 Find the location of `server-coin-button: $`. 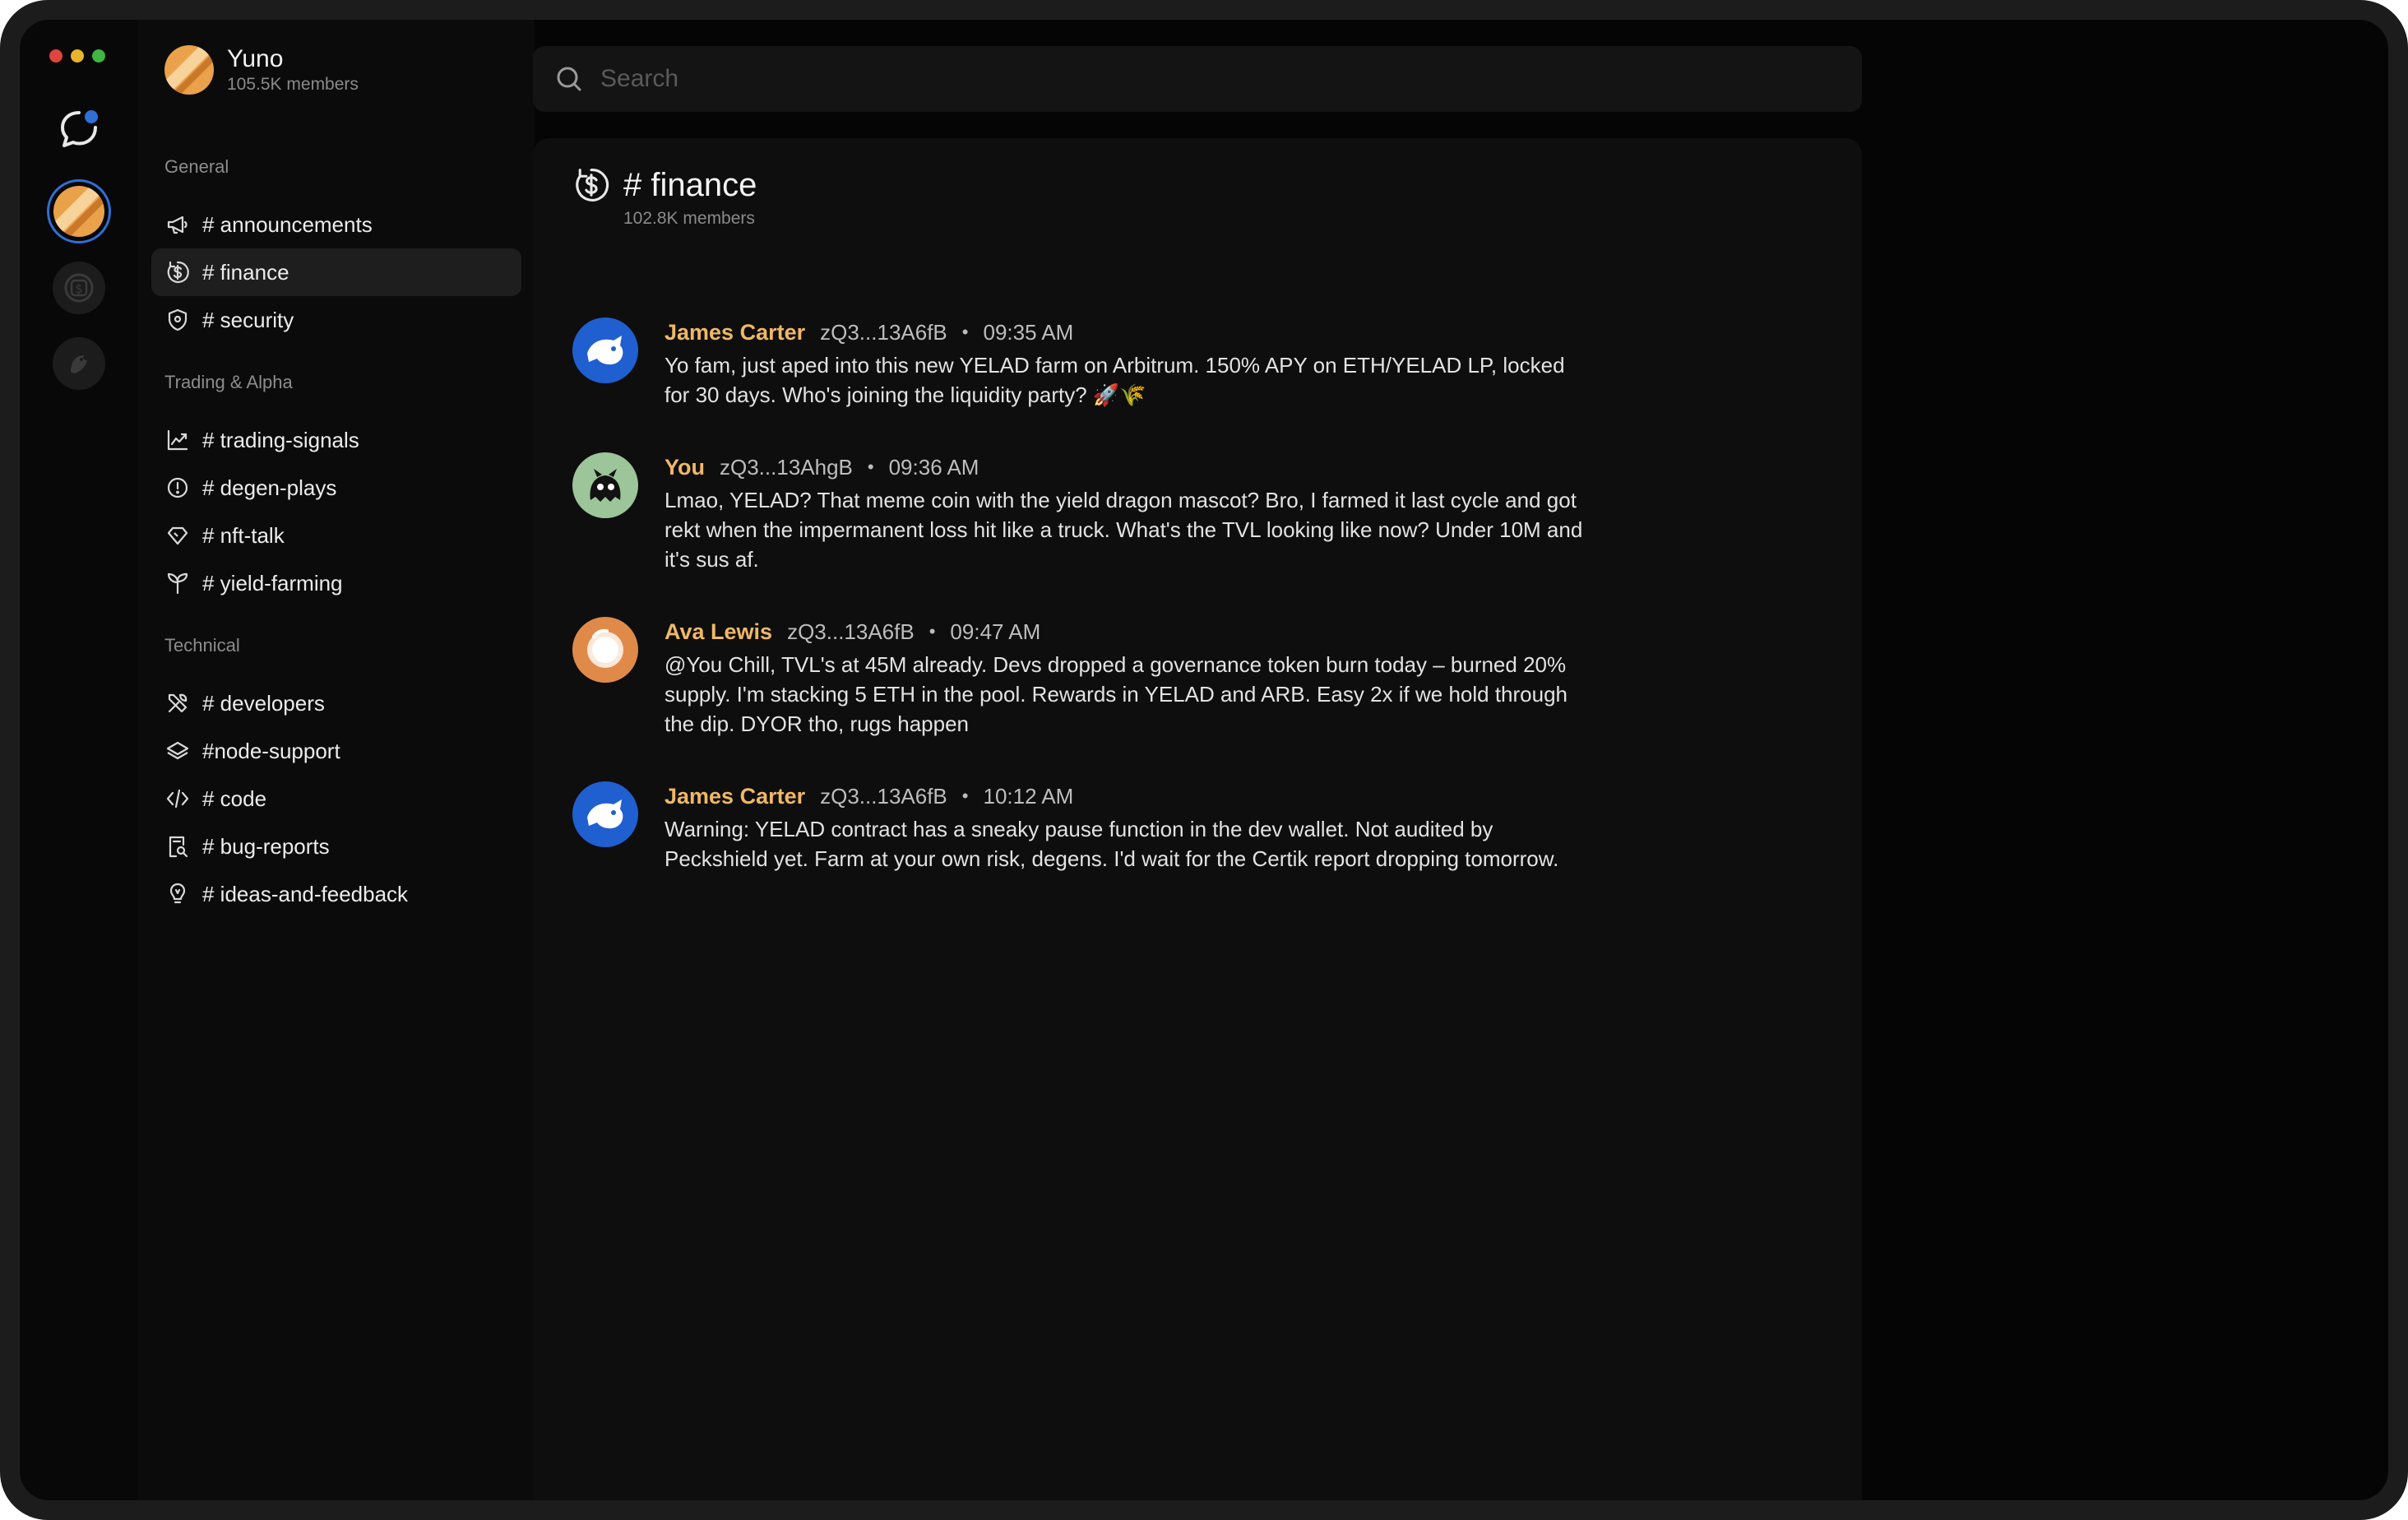

server-coin-button: $ is located at coordinates (79, 288).